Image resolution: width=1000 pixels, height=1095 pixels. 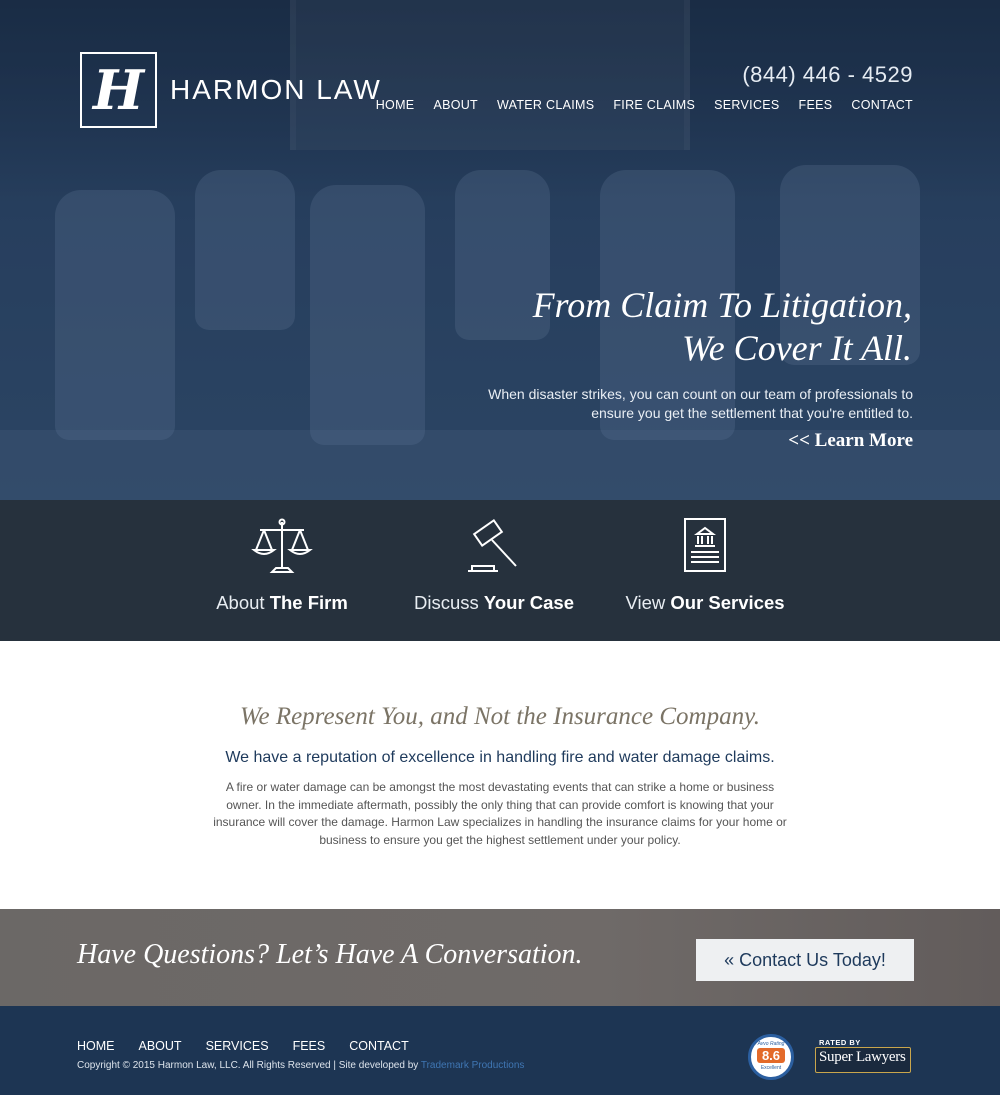 What do you see at coordinates (746, 105) in the screenshot?
I see `nav-services: SERVICES` at bounding box center [746, 105].